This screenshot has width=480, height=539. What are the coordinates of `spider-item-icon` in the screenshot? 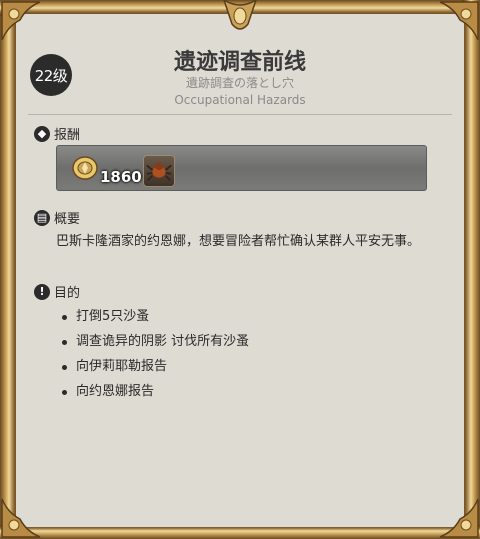 It's located at (159, 171).